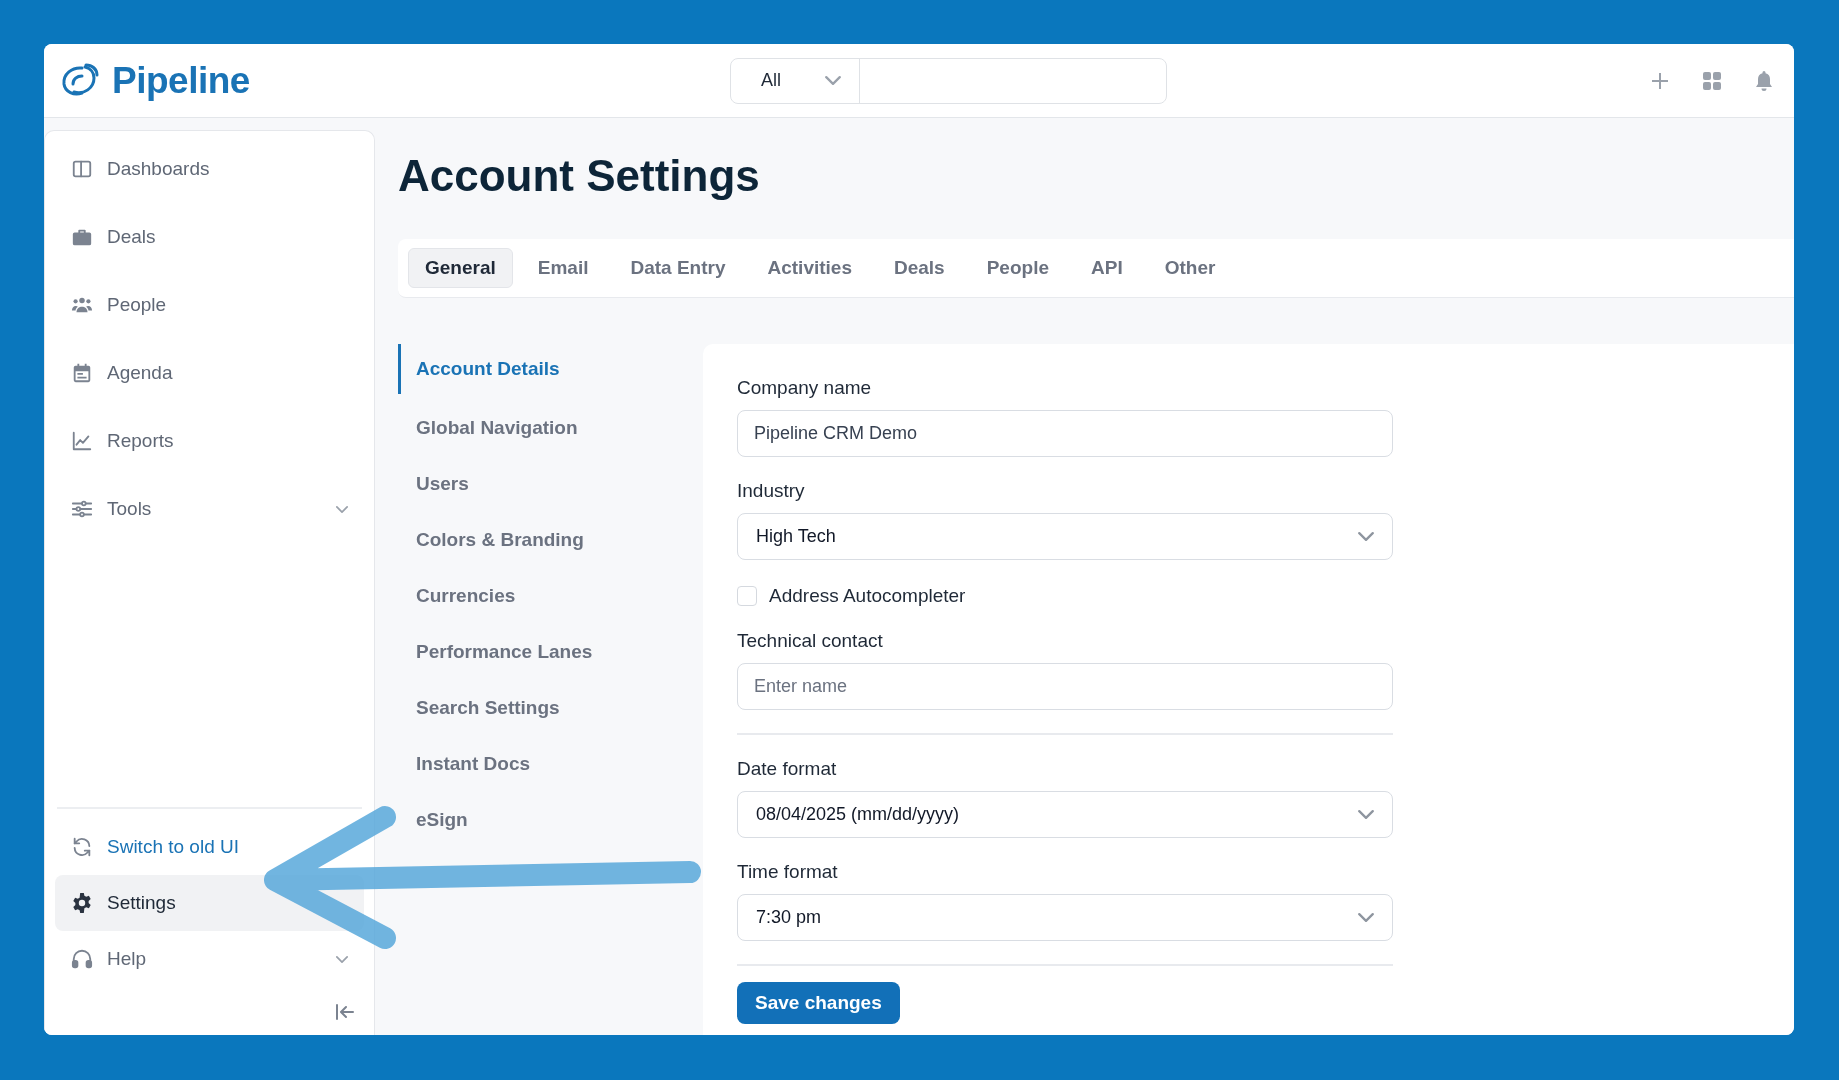 Image resolution: width=1839 pixels, height=1080 pixels. Describe the element at coordinates (1065, 433) in the screenshot. I see `text-field: Pipeline CRM Demo` at that location.